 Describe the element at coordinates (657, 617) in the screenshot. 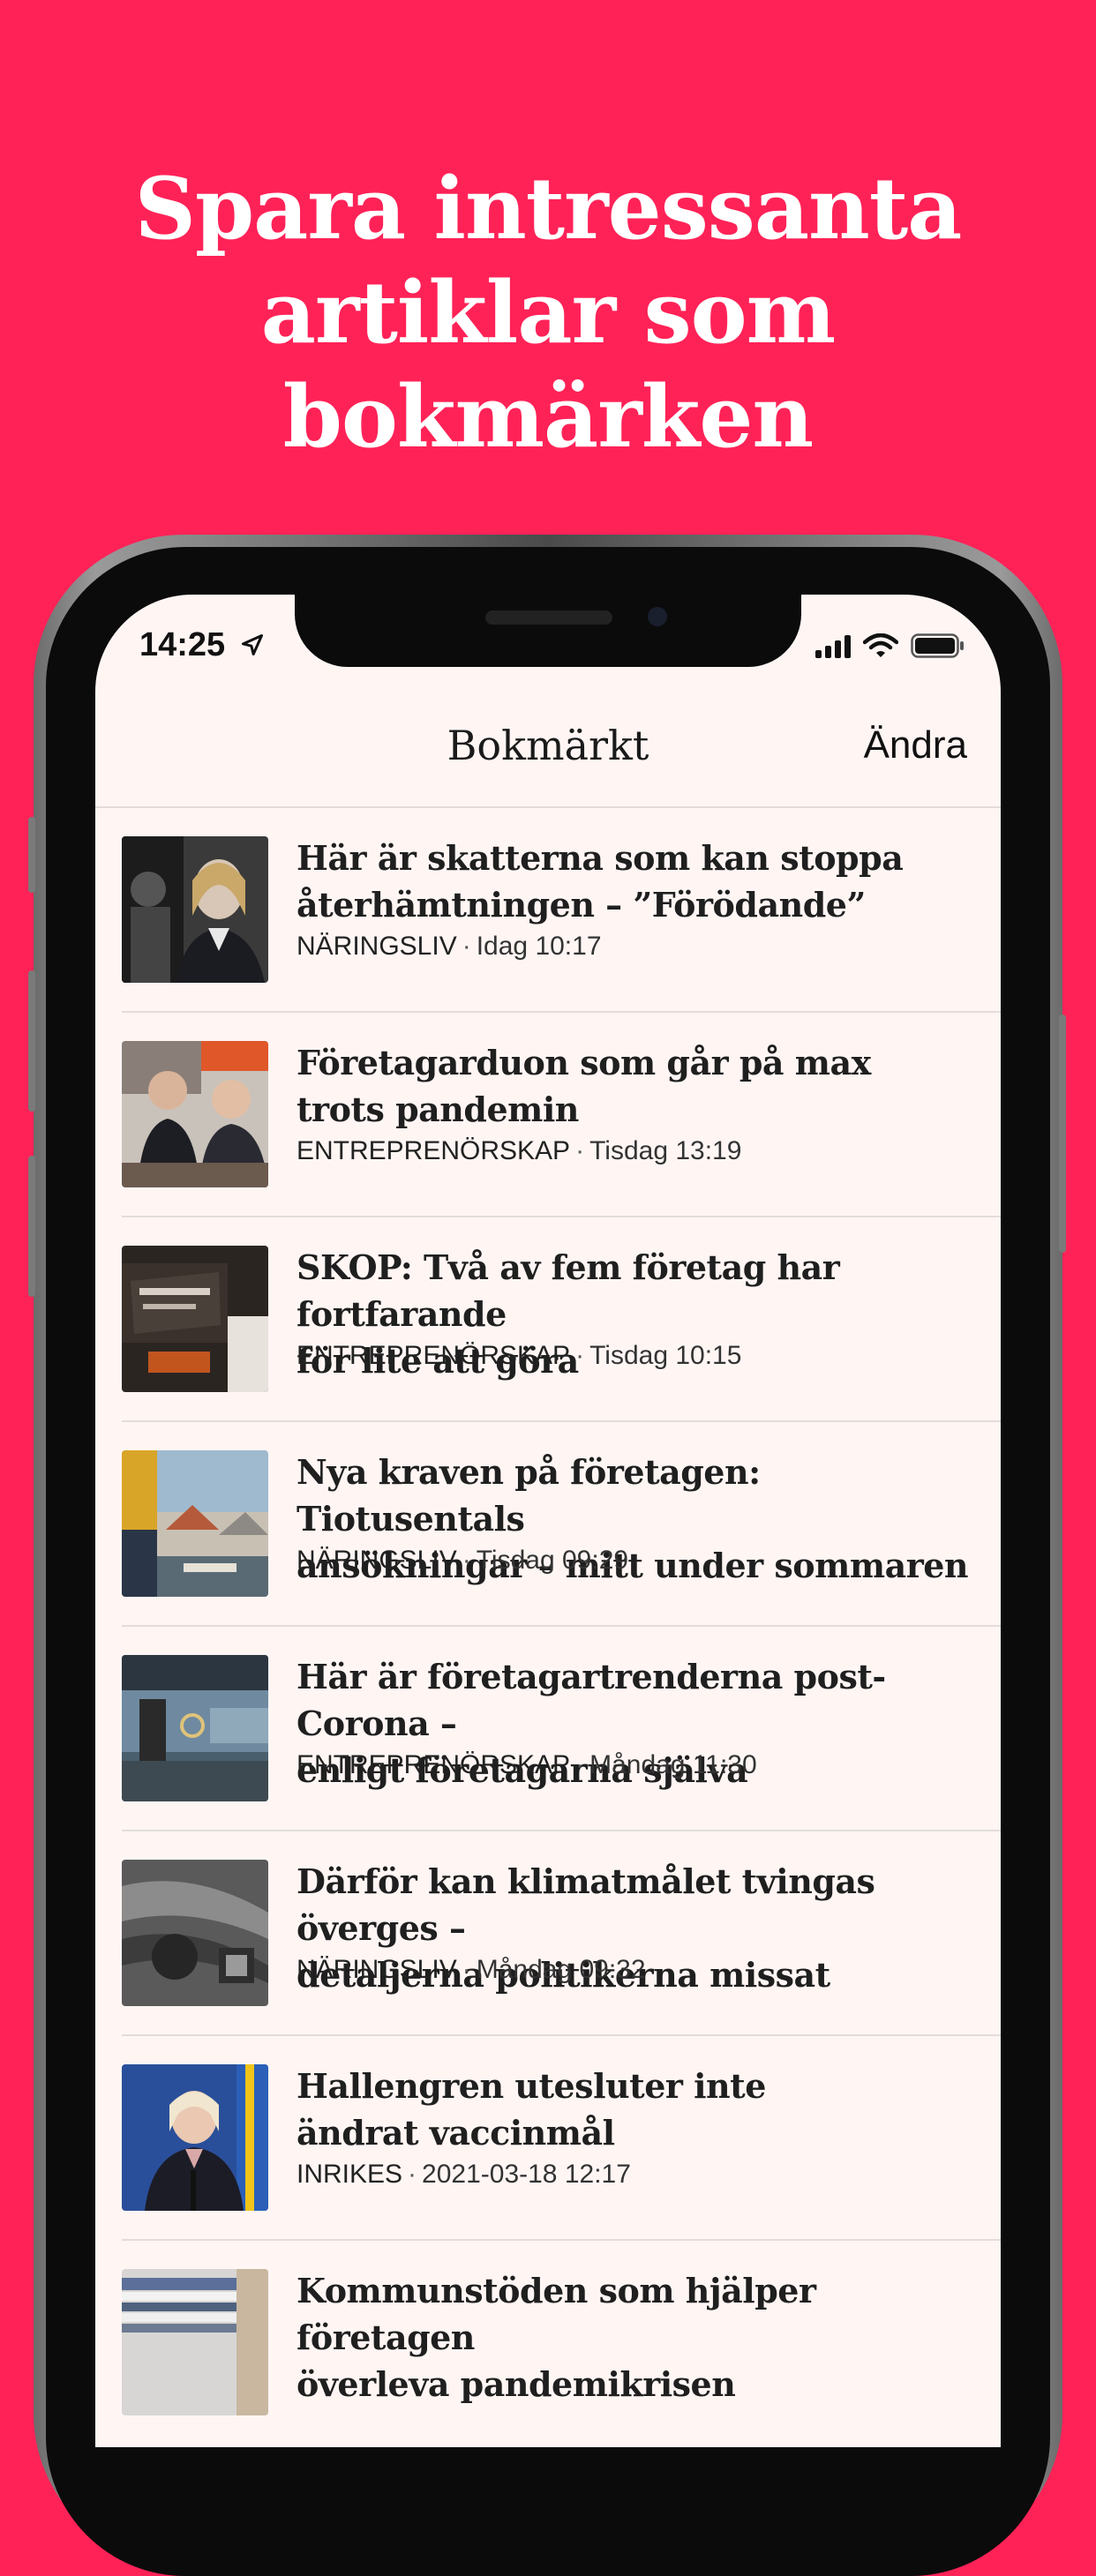

I see `front-camera` at that location.